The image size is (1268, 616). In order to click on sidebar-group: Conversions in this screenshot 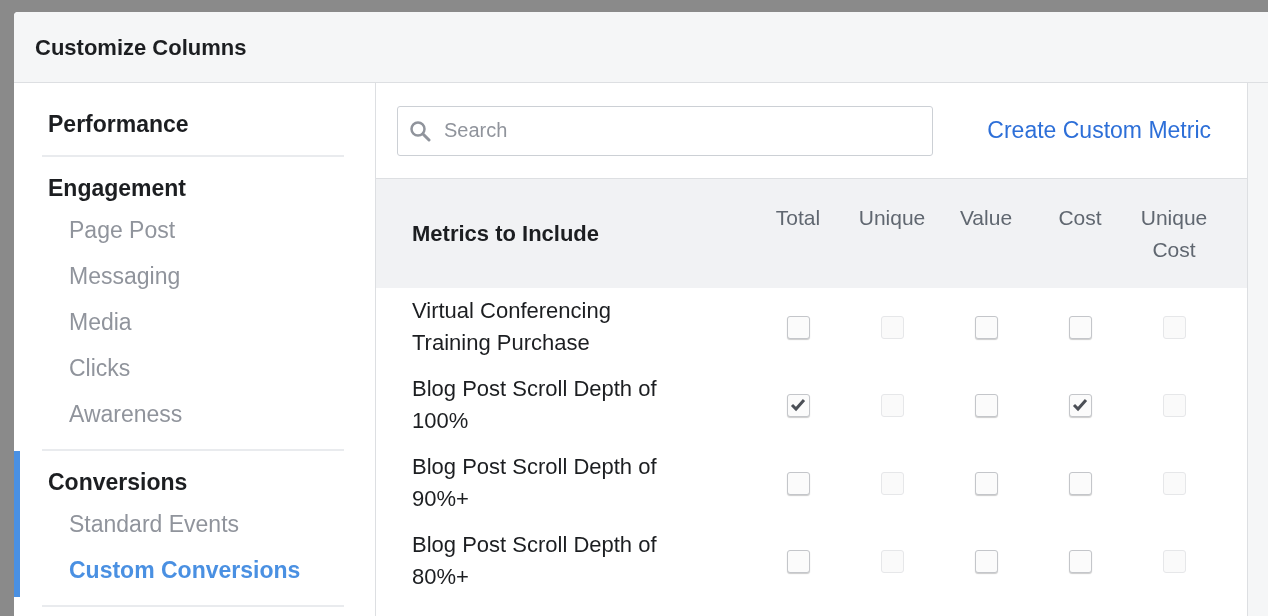, I will do `click(193, 482)`.